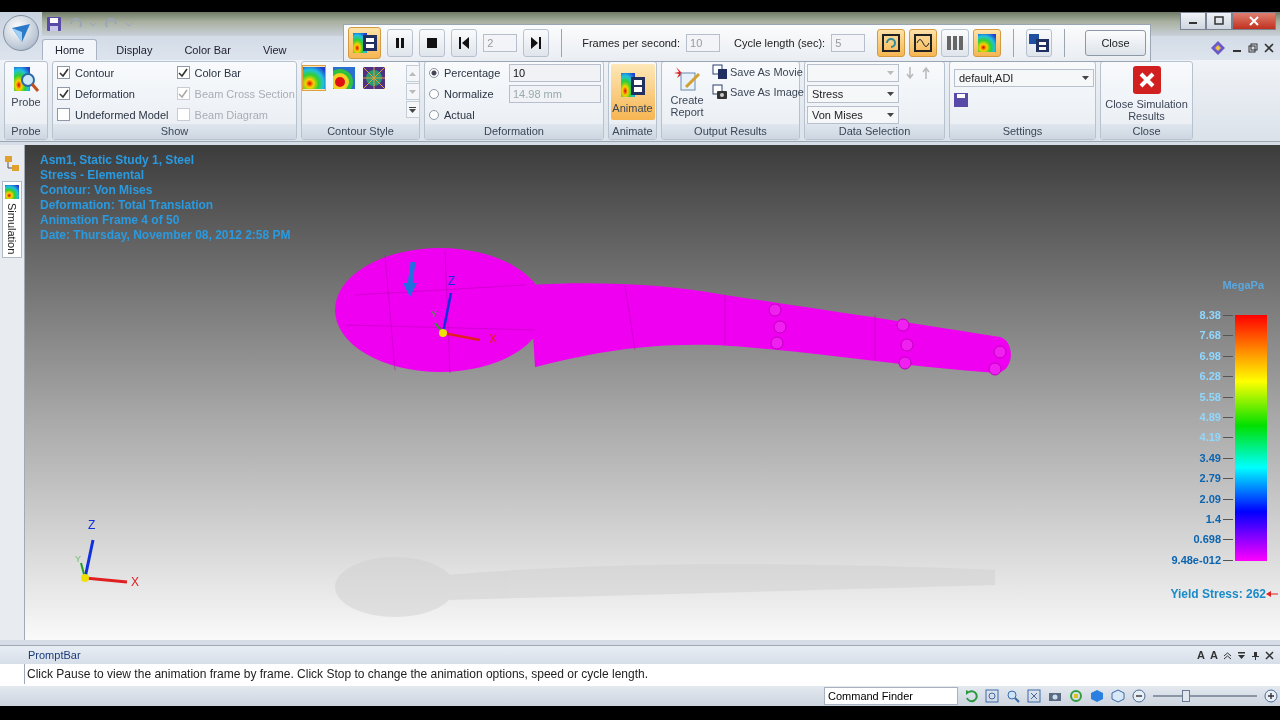  What do you see at coordinates (1214, 655) in the screenshot?
I see `font-smaller-button: A` at bounding box center [1214, 655].